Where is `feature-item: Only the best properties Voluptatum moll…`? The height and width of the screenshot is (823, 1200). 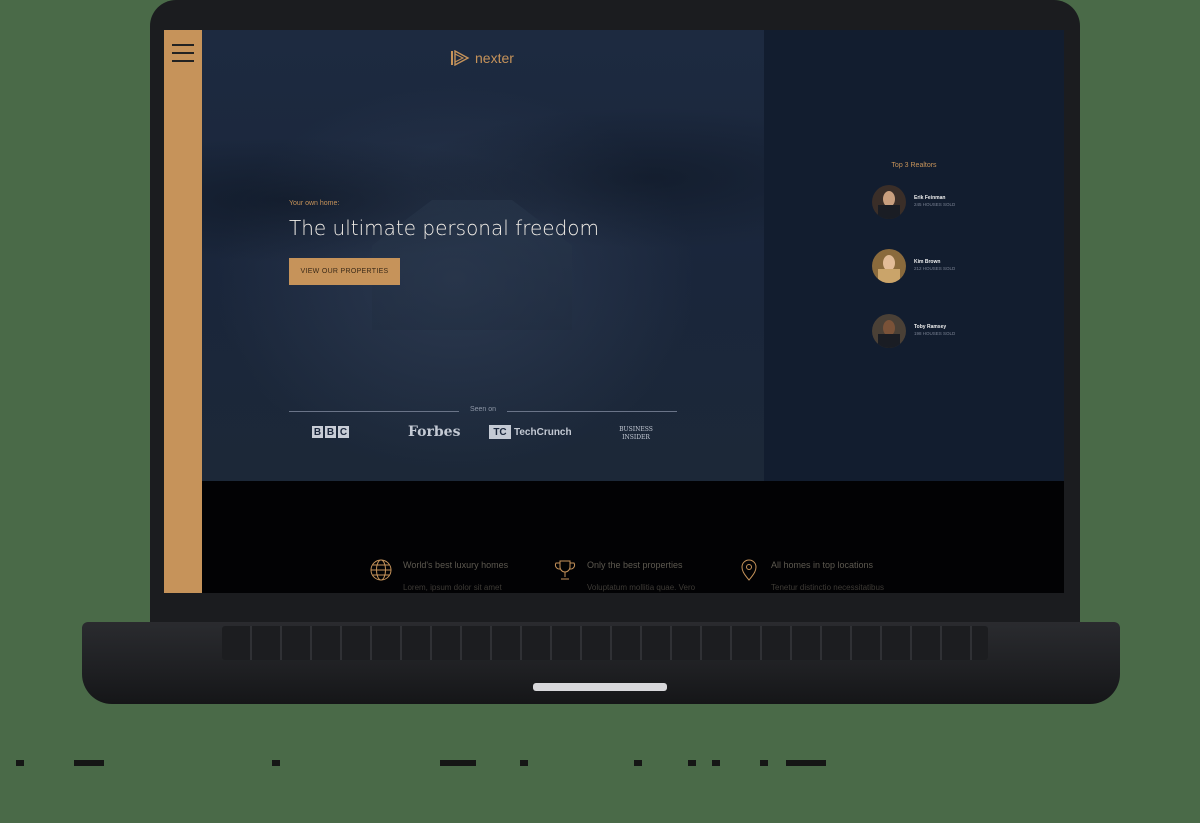 feature-item: Only the best properties Voluptatum moll… is located at coordinates (638, 575).